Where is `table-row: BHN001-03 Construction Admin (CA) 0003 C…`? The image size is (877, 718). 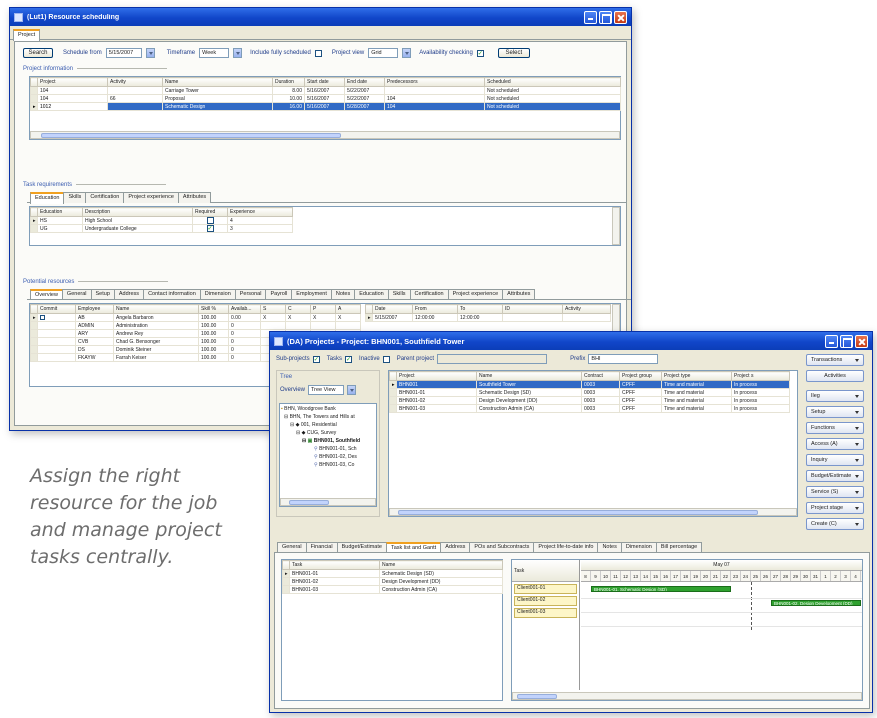
table-row: BHN001-03 Construction Admin (CA) 0003 C… is located at coordinates (589, 408).